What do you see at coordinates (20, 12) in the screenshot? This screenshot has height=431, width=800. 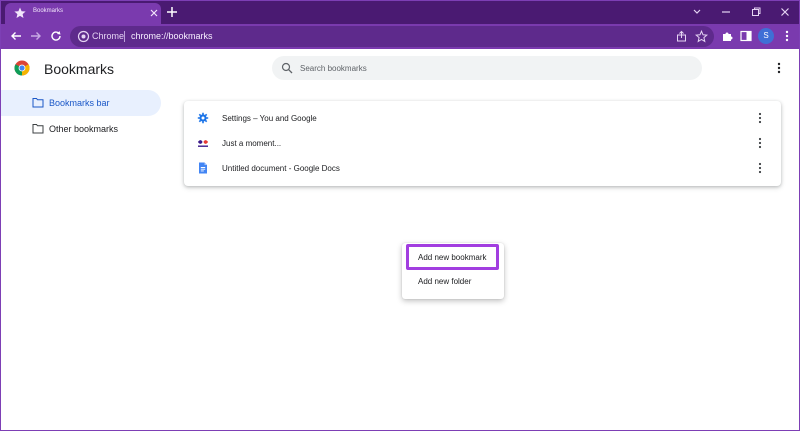 I see `star-icon` at bounding box center [20, 12].